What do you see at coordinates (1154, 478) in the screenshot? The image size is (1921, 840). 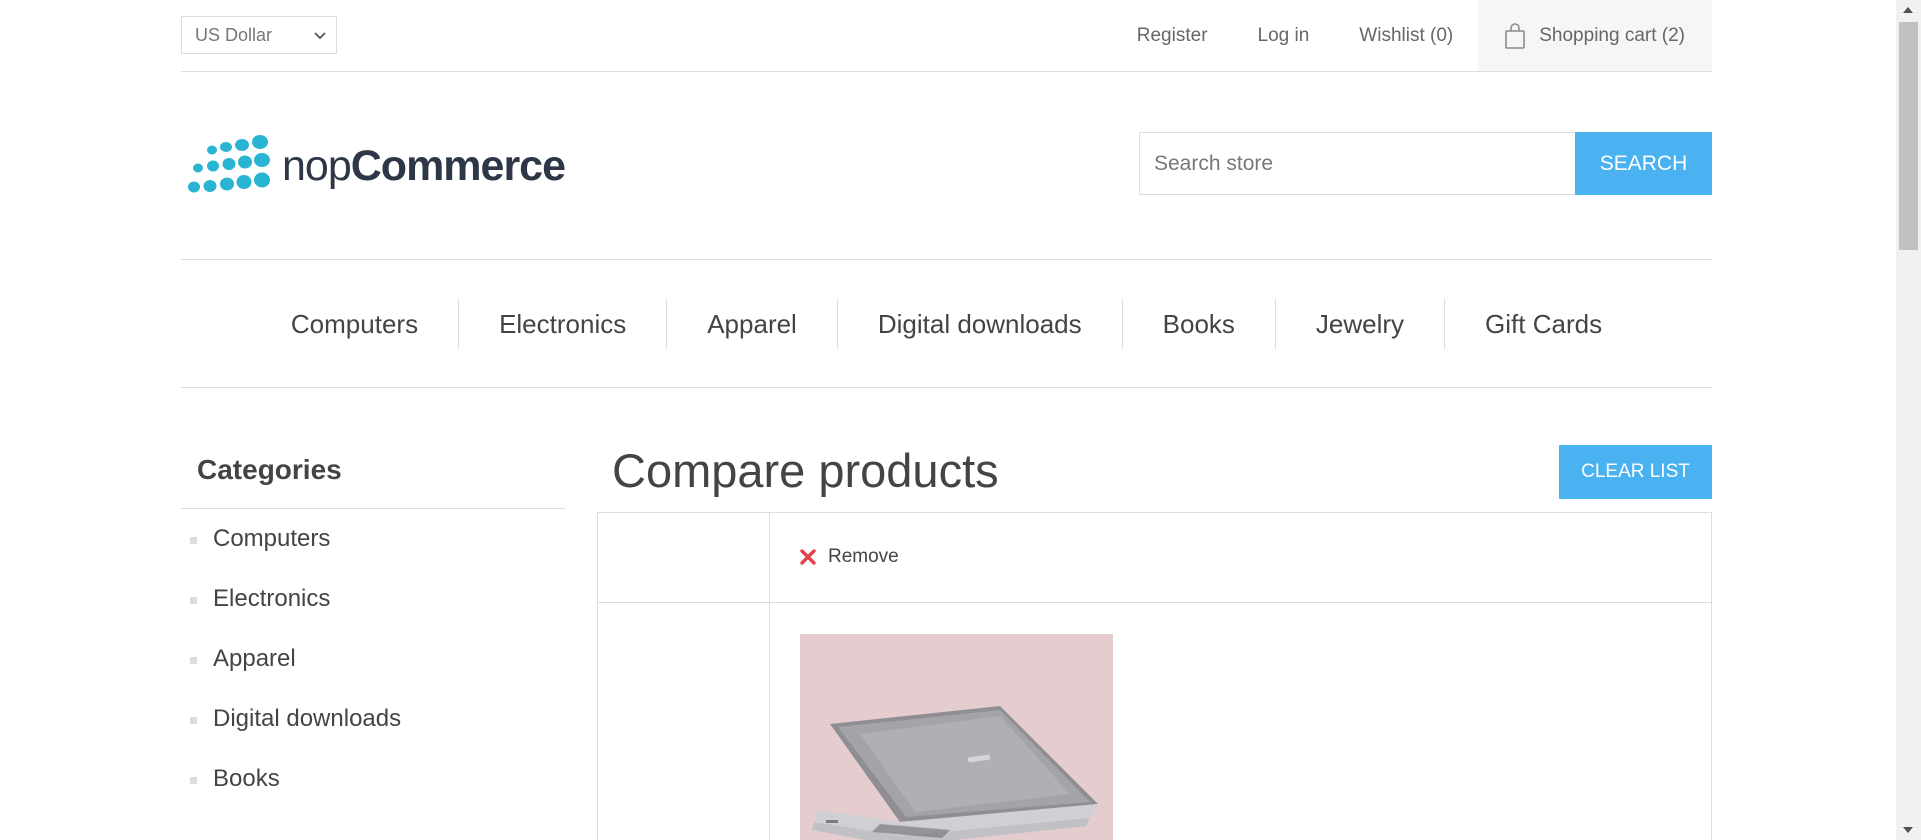 I see `page-header: Compare products CLEAR LIST` at bounding box center [1154, 478].